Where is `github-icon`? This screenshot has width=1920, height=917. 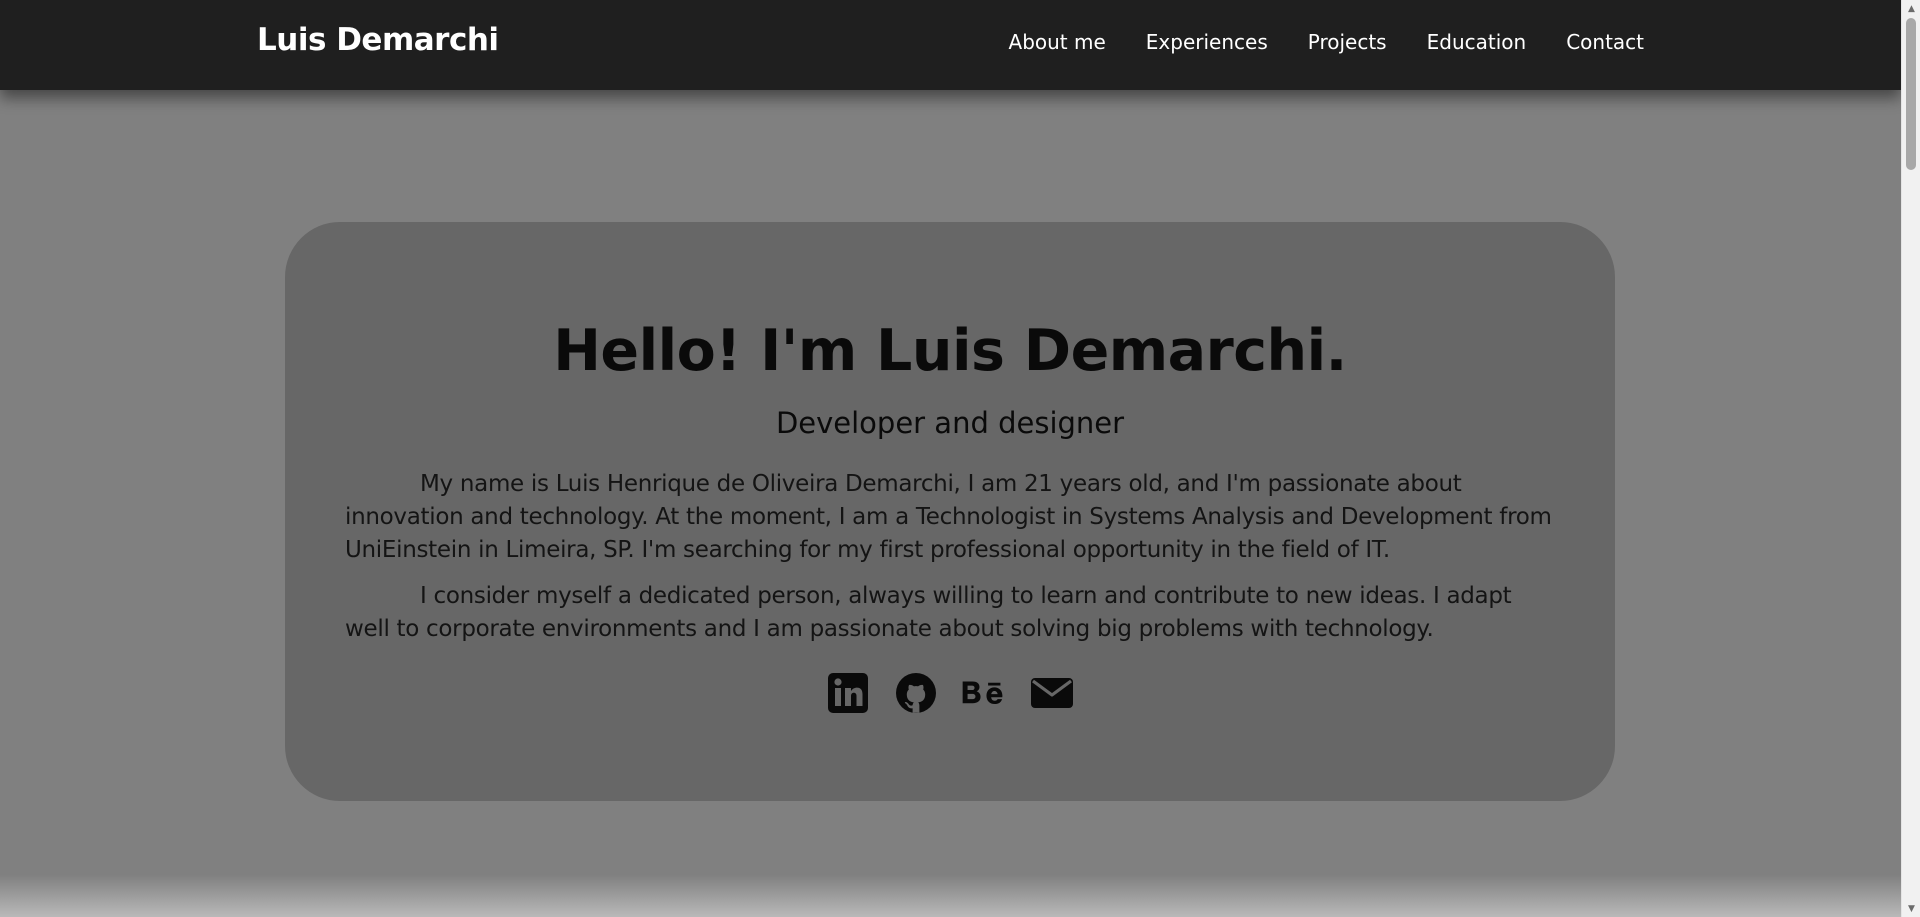
github-icon is located at coordinates (916, 693).